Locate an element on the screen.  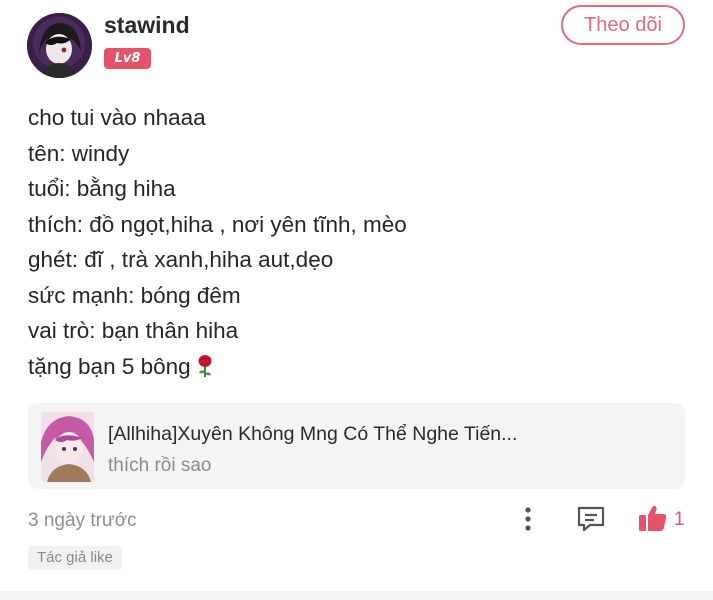
comment-line: thích: đồ ngọt,hiha , nơi yên tĩnh, mèo is located at coordinates (217, 224).